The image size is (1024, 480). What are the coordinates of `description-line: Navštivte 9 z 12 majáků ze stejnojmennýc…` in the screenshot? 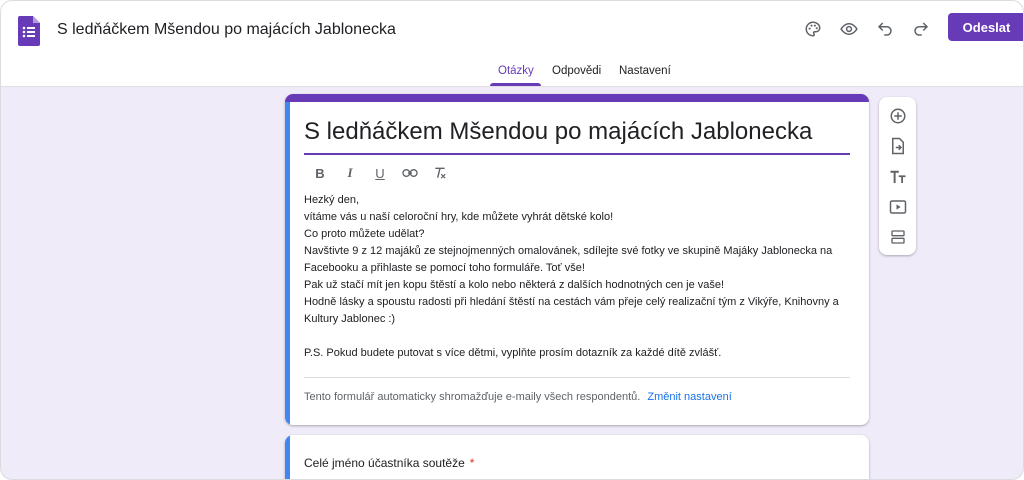 It's located at (568, 251).